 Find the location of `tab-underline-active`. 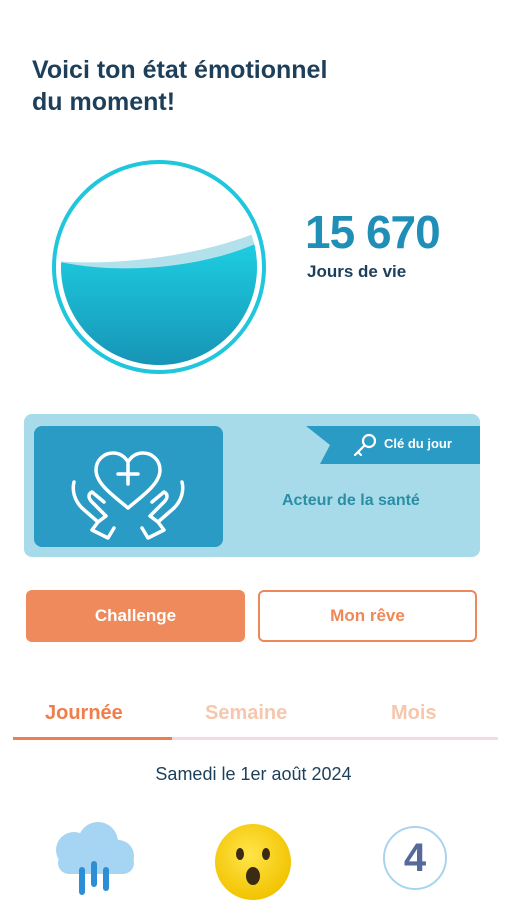

tab-underline-active is located at coordinates (92, 738).